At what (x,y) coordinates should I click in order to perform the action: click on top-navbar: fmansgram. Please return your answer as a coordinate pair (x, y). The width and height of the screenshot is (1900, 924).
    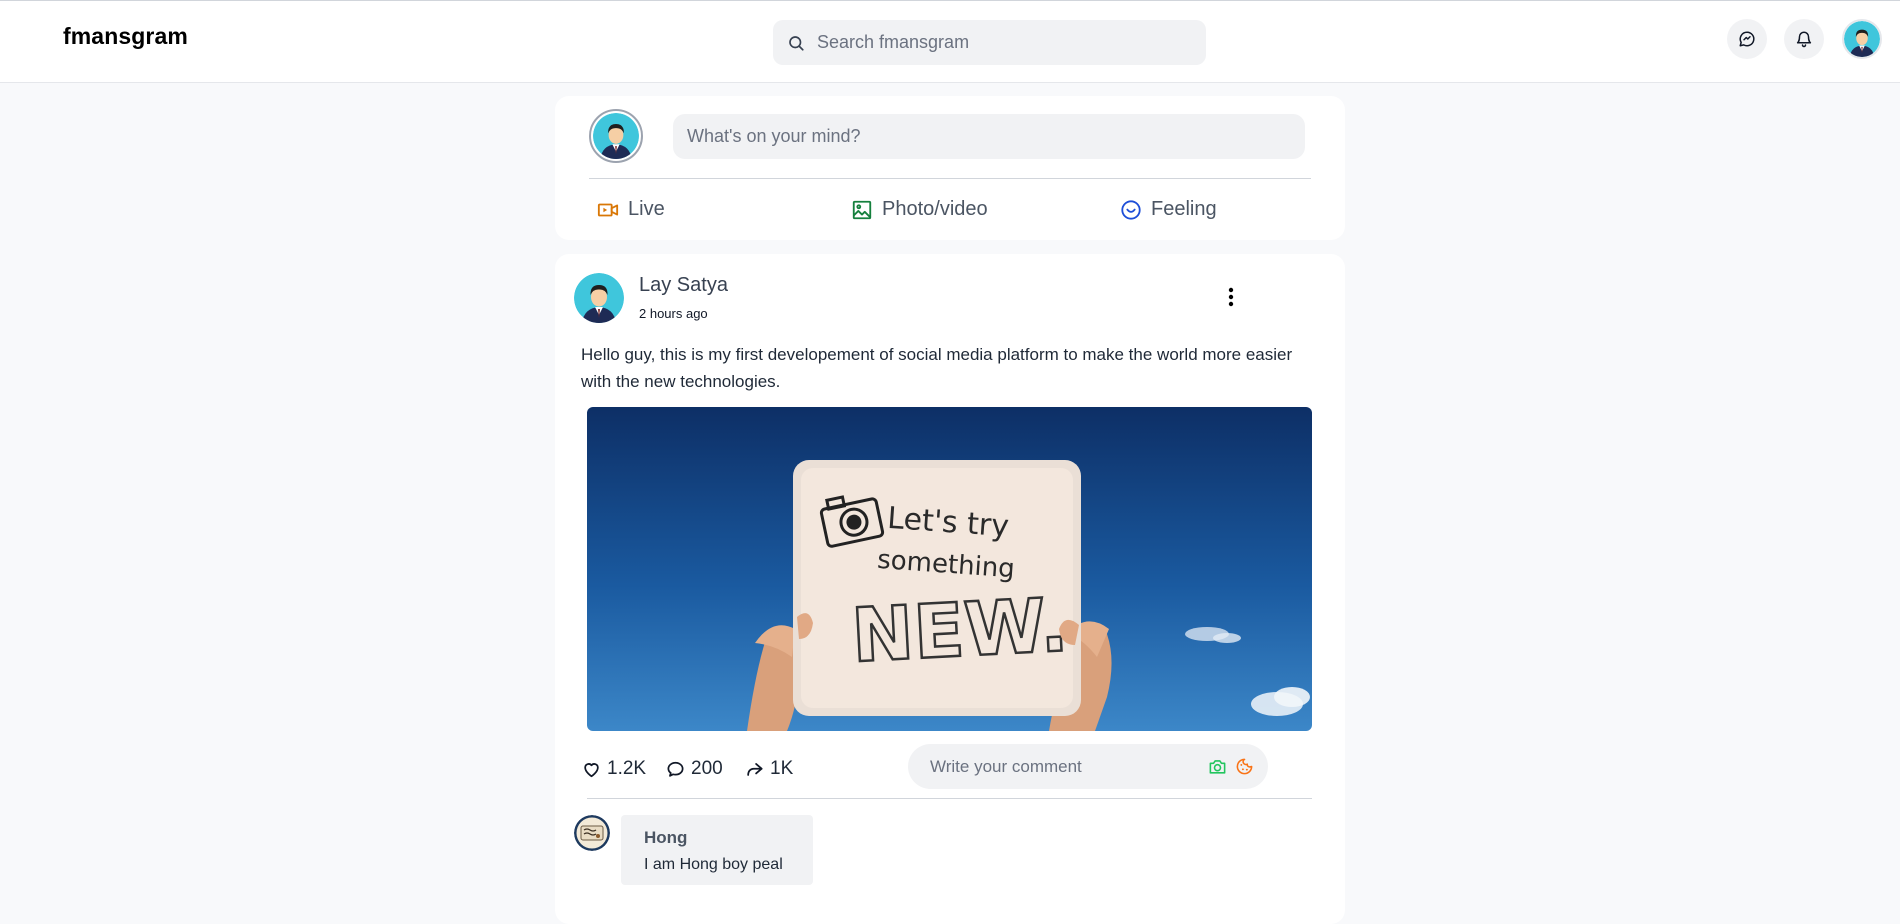
    Looking at the image, I should click on (950, 41).